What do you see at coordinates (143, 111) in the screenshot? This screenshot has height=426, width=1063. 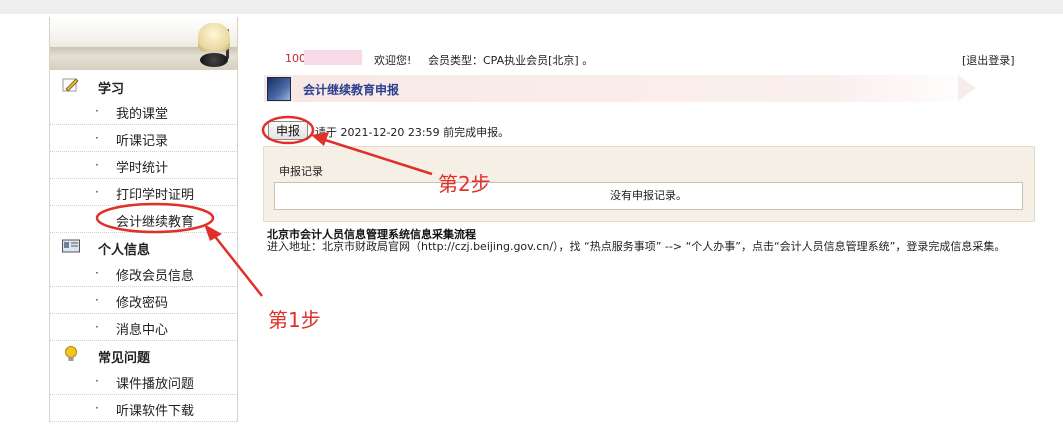 I see `sidebar-item-my-classroom: · 我的课堂` at bounding box center [143, 111].